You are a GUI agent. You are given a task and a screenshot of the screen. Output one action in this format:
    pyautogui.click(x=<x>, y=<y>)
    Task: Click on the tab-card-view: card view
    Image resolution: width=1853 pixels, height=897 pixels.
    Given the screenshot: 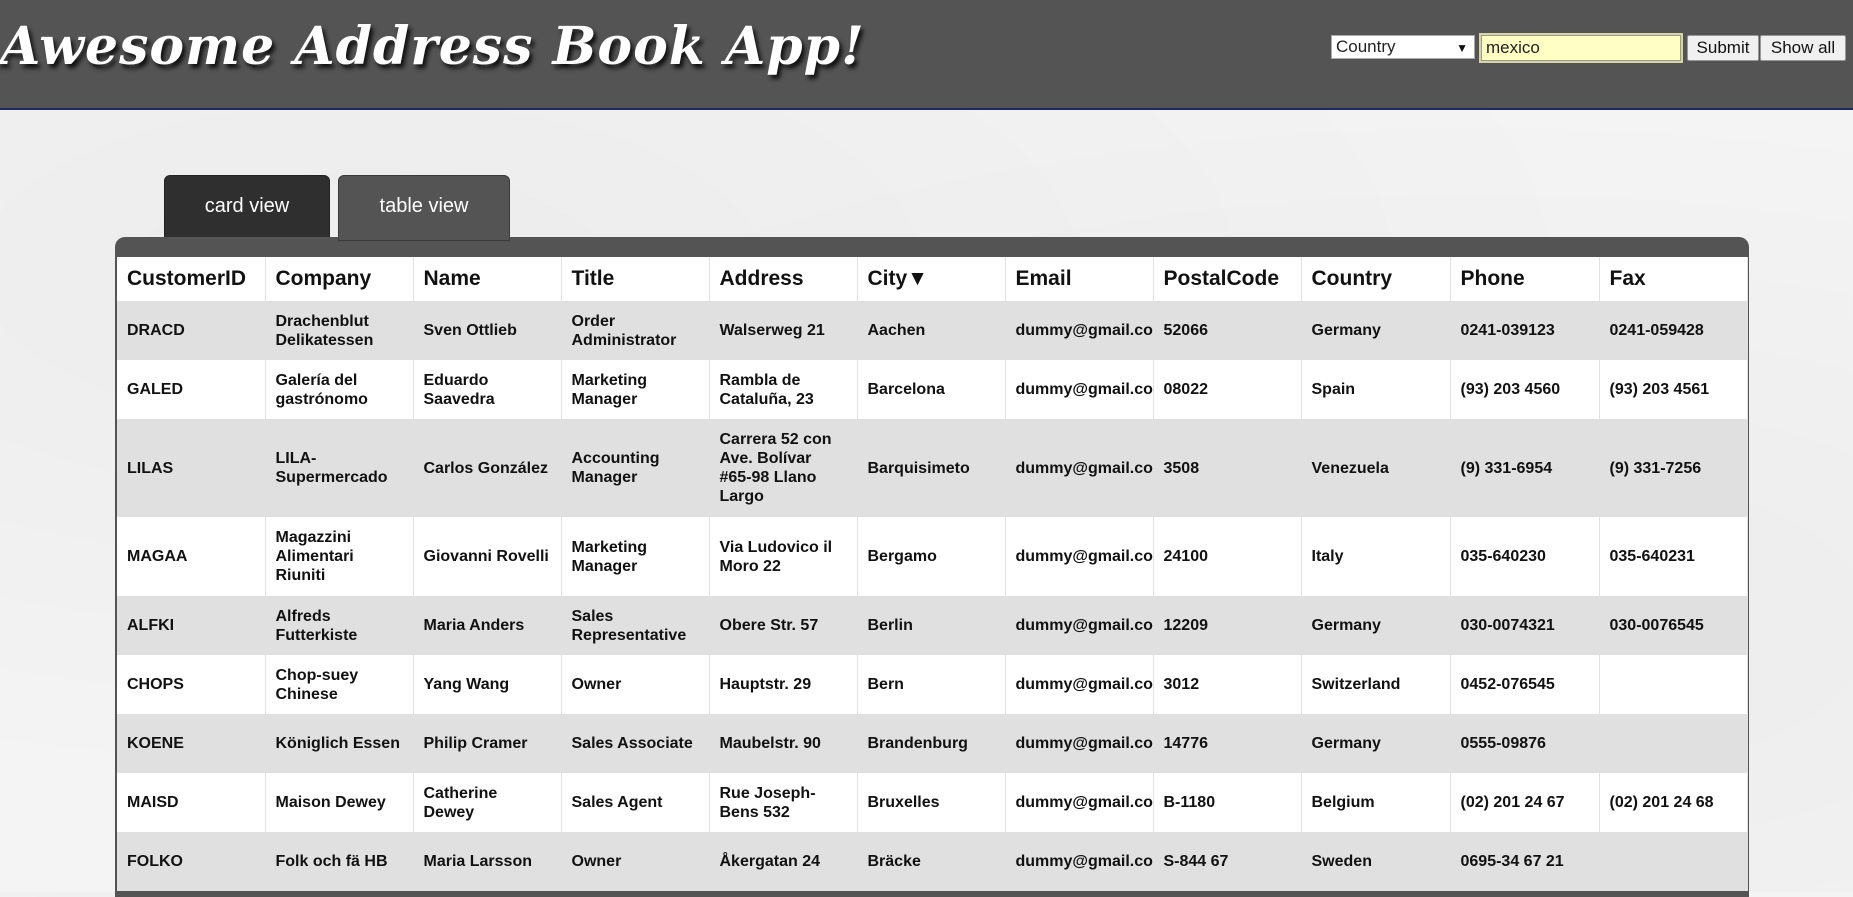 What is the action you would take?
    pyautogui.click(x=247, y=207)
    